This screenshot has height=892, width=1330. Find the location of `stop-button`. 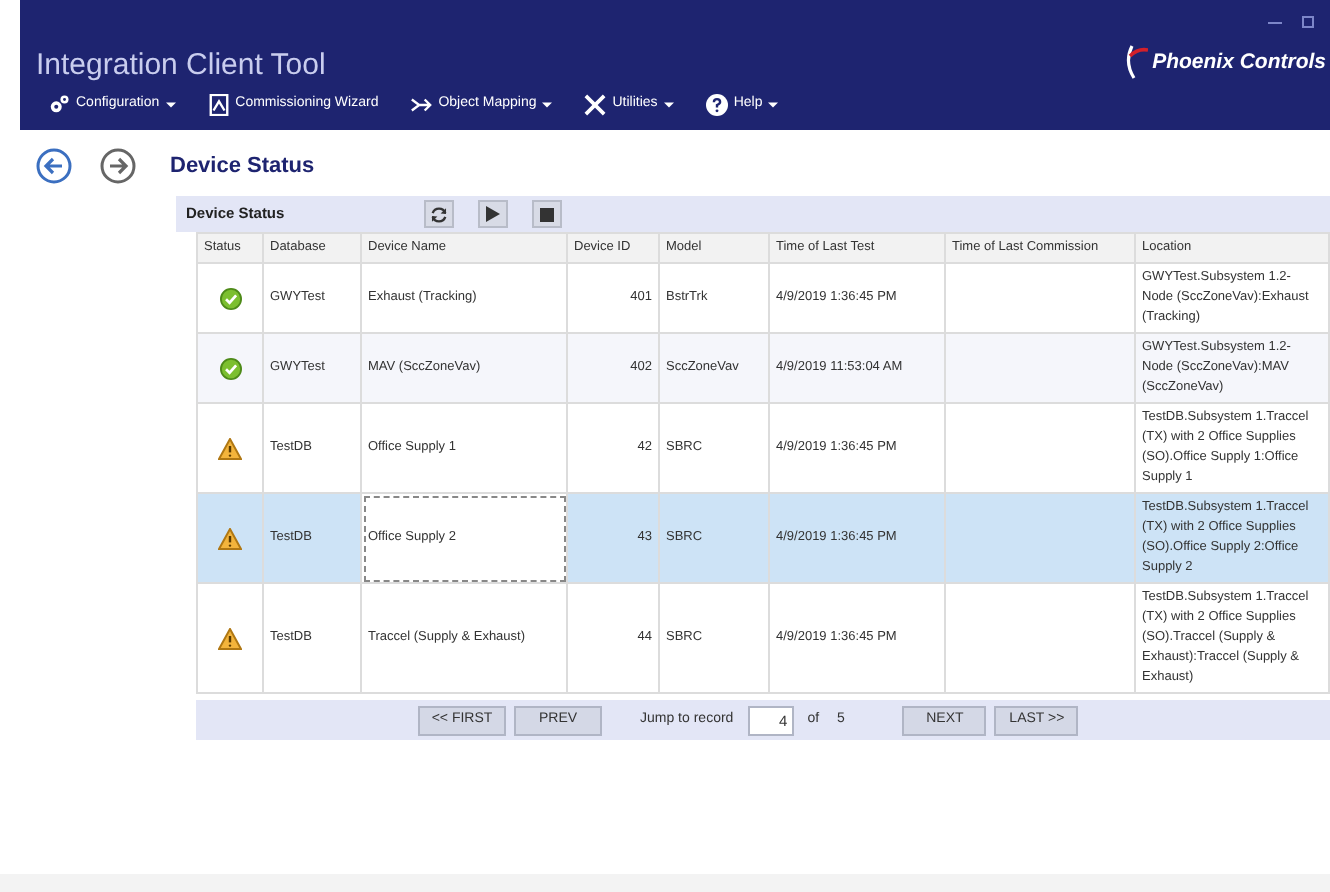

stop-button is located at coordinates (547, 214).